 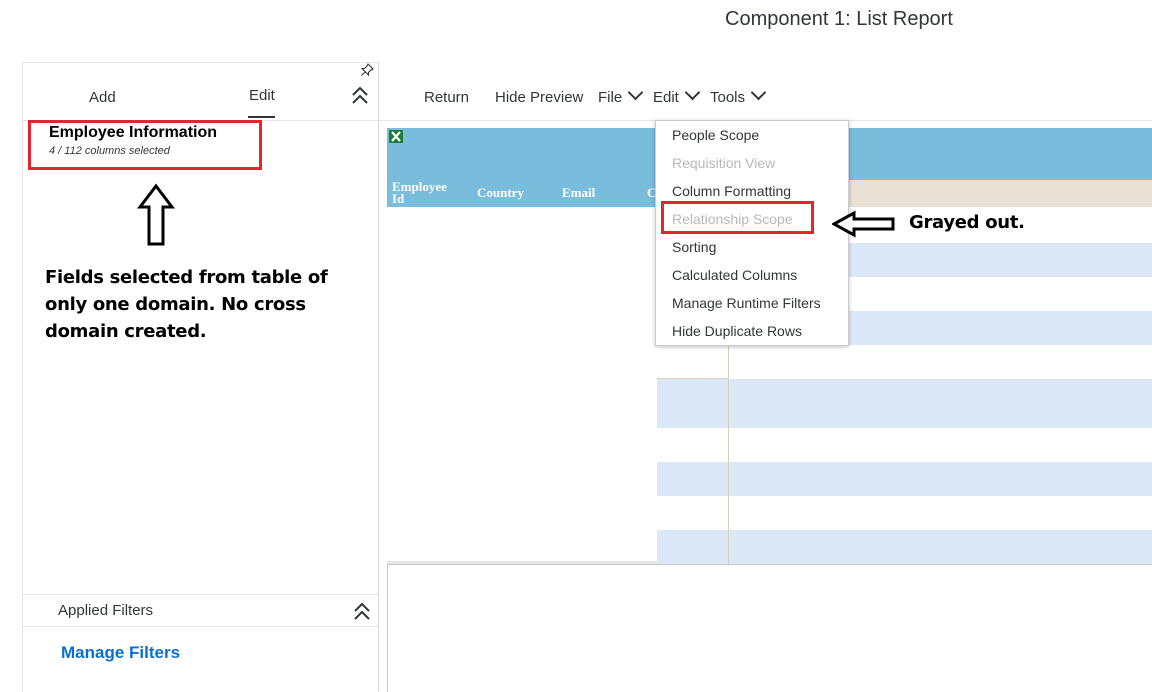 What do you see at coordinates (427, 192) in the screenshot?
I see `column-header-employee-id: Employee Id` at bounding box center [427, 192].